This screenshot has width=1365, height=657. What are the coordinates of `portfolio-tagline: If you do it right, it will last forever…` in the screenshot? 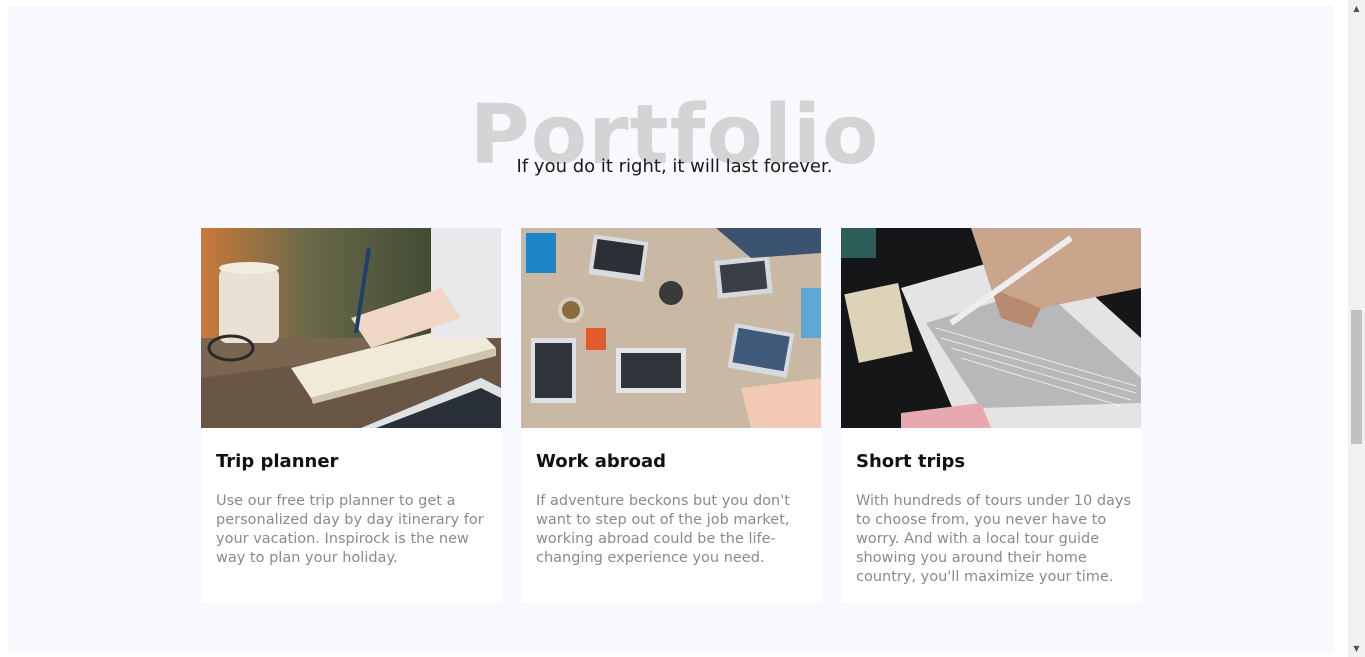 It's located at (674, 166).